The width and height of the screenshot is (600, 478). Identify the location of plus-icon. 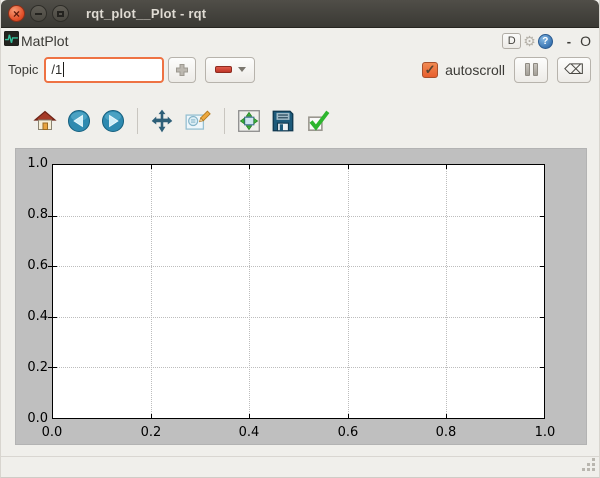
(182, 69).